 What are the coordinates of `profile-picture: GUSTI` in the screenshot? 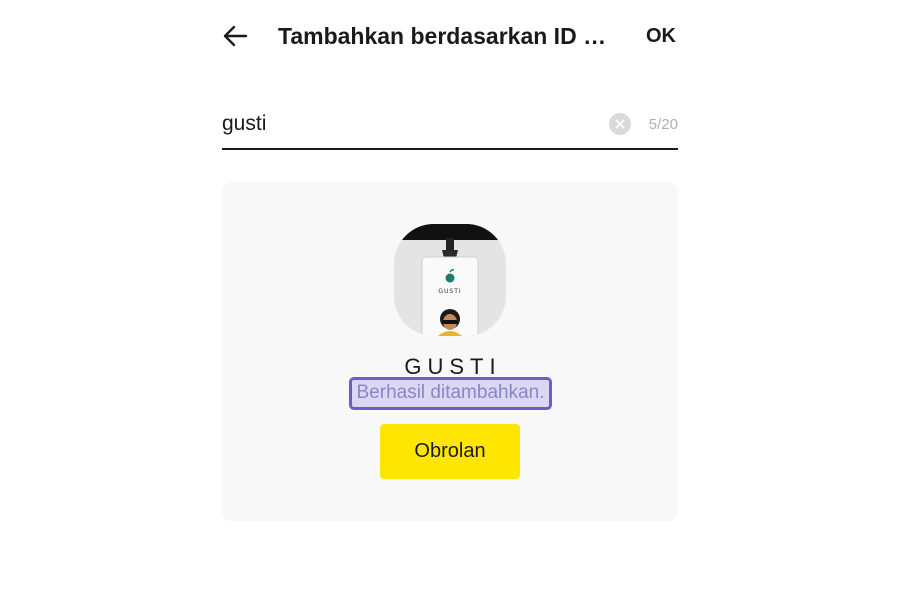 It's located at (450, 280).